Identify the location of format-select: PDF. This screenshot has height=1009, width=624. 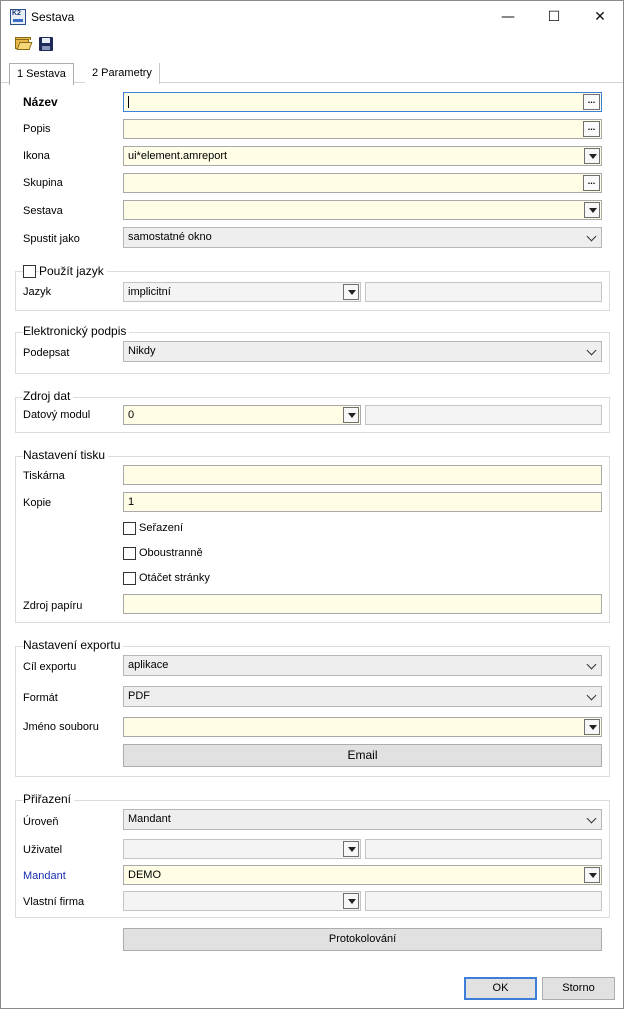
(362, 696).